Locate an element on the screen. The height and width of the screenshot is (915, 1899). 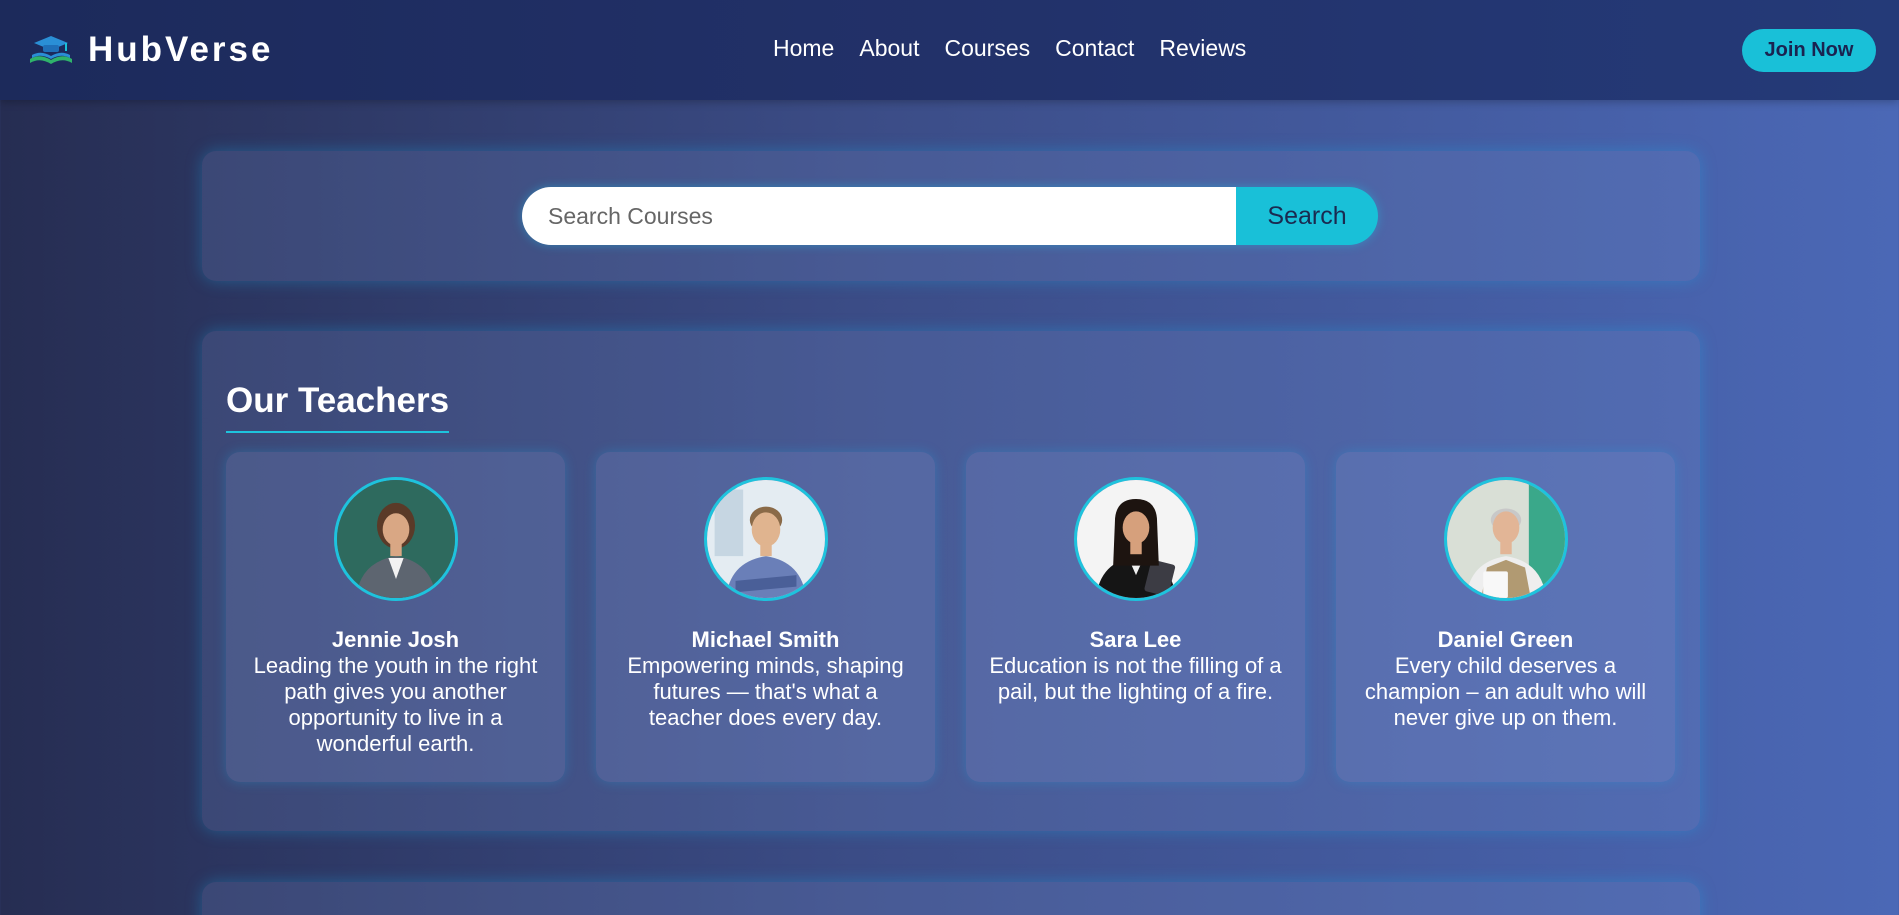
nav-courses: Courses is located at coordinates (987, 48).